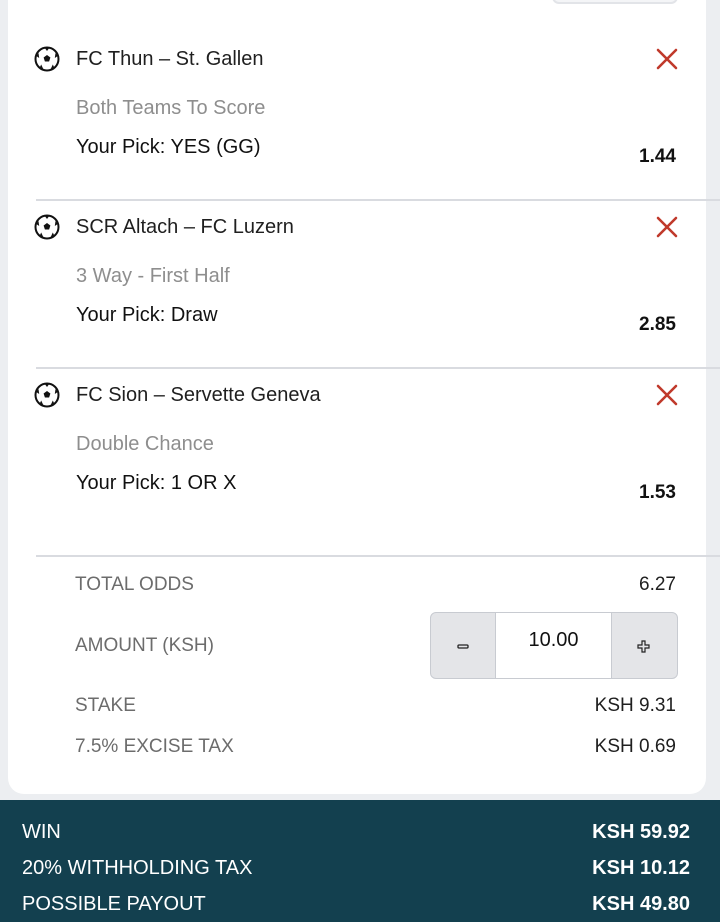  What do you see at coordinates (134, 584) in the screenshot?
I see `total-odds-label: TOTAL ODDS` at bounding box center [134, 584].